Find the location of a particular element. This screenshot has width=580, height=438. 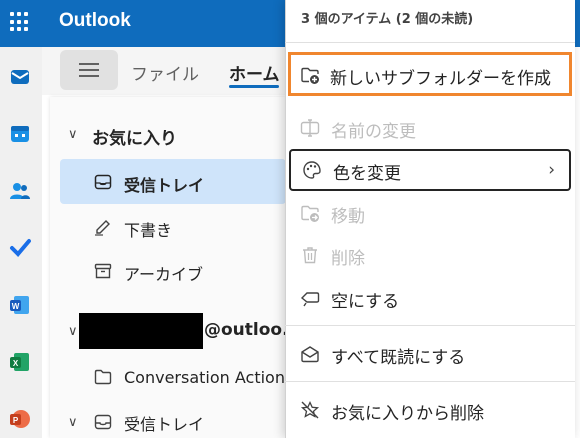

menu-item-label: お気に入りから削除 is located at coordinates (407, 414).